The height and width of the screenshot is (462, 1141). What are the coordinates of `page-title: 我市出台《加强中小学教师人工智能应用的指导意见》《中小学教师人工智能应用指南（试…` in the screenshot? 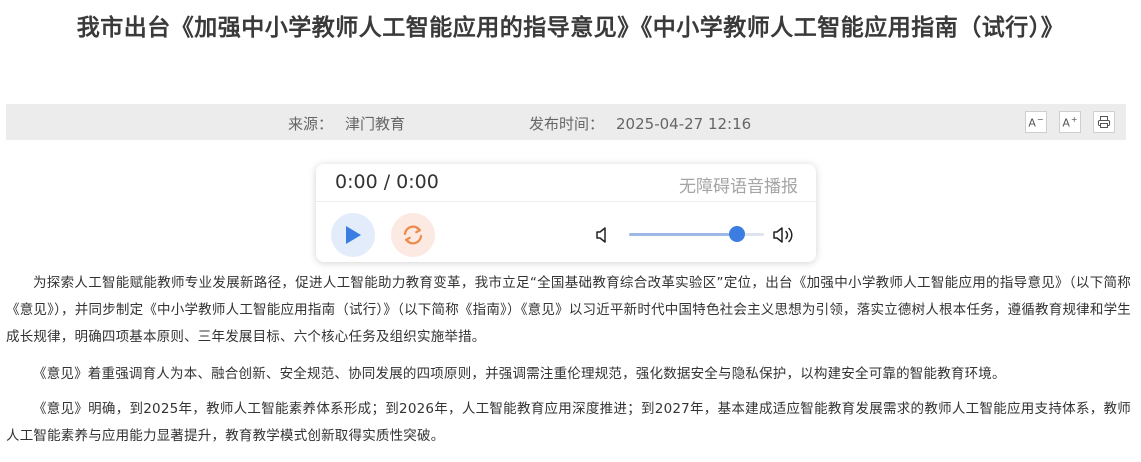 It's located at (570, 28).